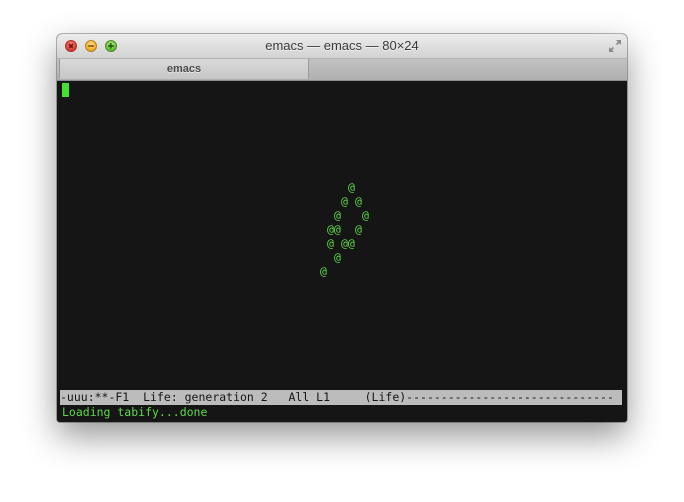 This screenshot has width=684, height=502. I want to click on tab-emacs: emacs, so click(184, 69).